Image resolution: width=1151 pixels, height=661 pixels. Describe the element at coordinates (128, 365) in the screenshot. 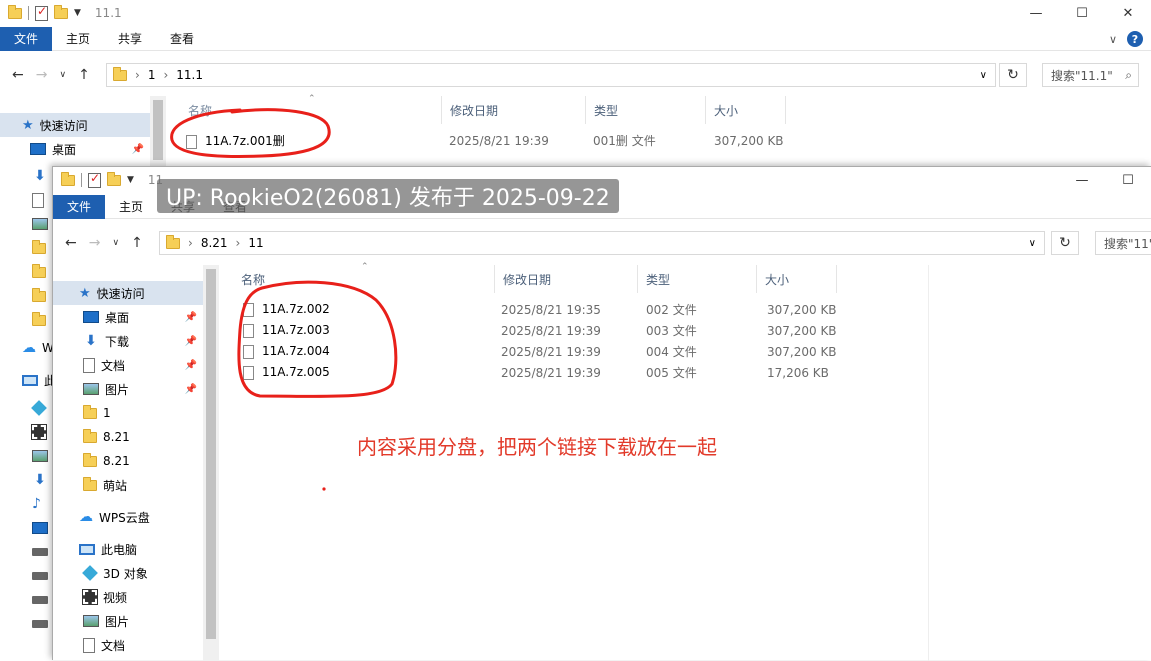

I see `sidebar-item-documents: 文档 📌` at that location.